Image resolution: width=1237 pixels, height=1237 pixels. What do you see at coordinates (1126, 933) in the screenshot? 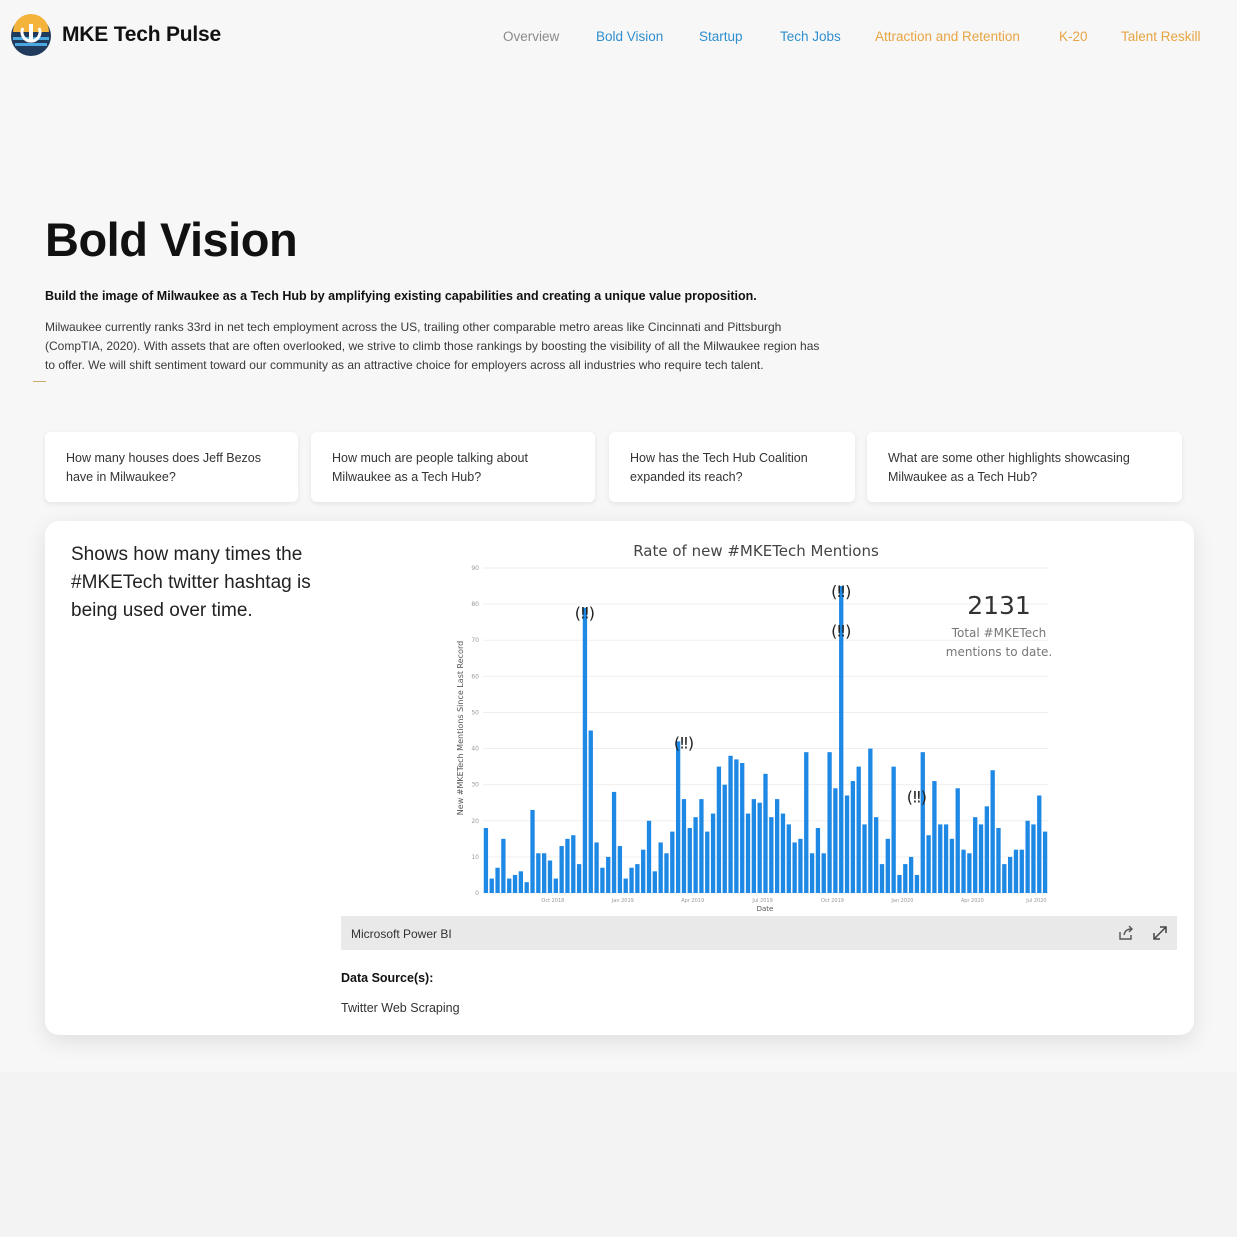
I see `share-icon` at bounding box center [1126, 933].